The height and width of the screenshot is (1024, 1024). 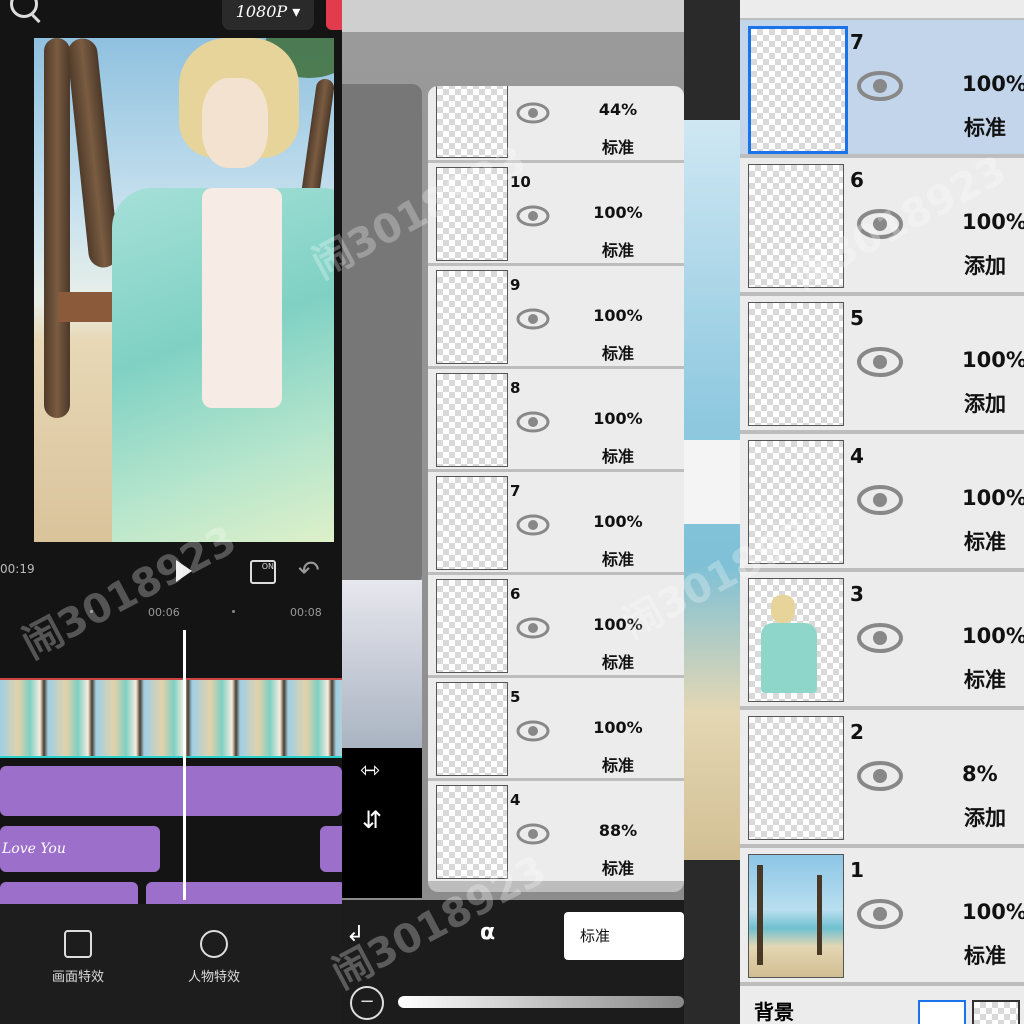 What do you see at coordinates (242, 298) in the screenshot?
I see `figure-inner-shirt` at bounding box center [242, 298].